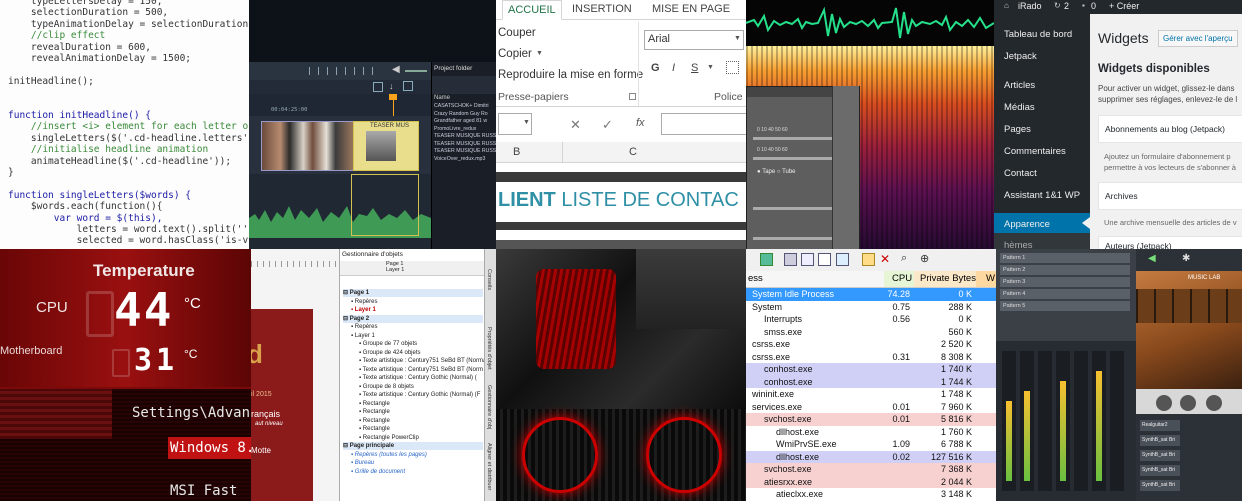 The image size is (1242, 501). I want to click on process-row: services.exe 0.01 7 960 K, so click(871, 407).